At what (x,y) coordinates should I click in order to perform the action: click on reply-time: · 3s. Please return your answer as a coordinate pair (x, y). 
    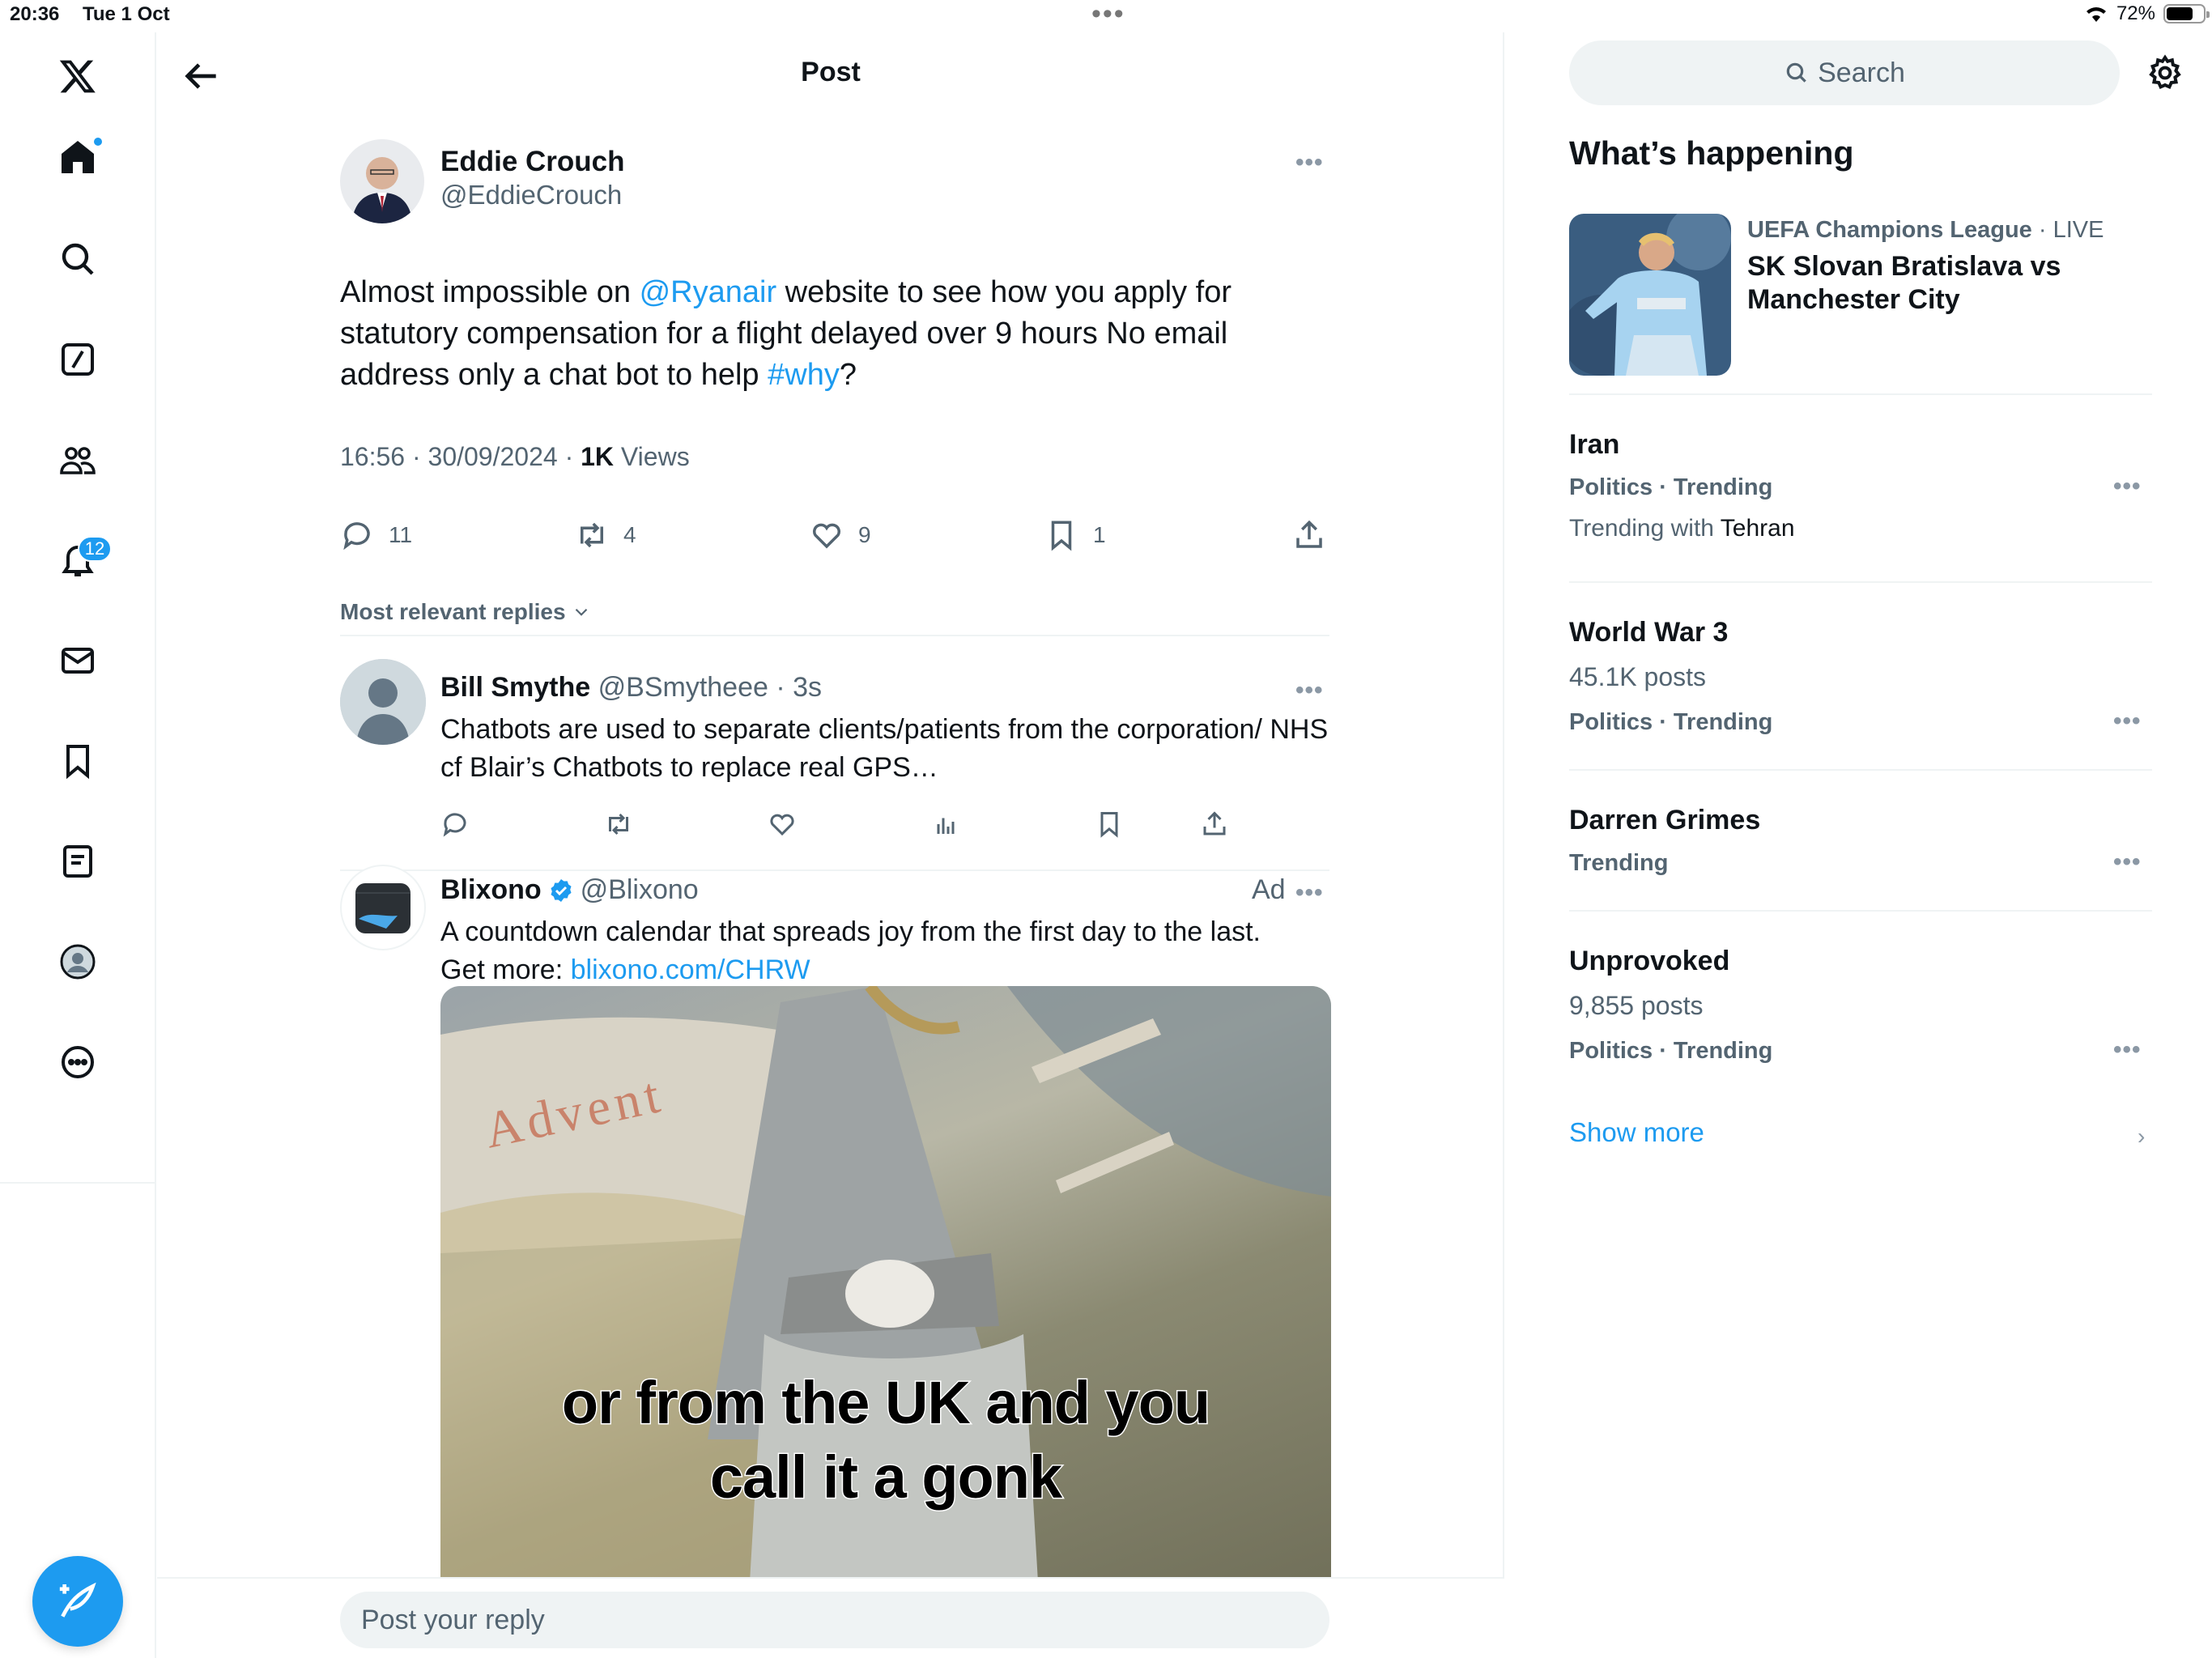
    Looking at the image, I should click on (795, 687).